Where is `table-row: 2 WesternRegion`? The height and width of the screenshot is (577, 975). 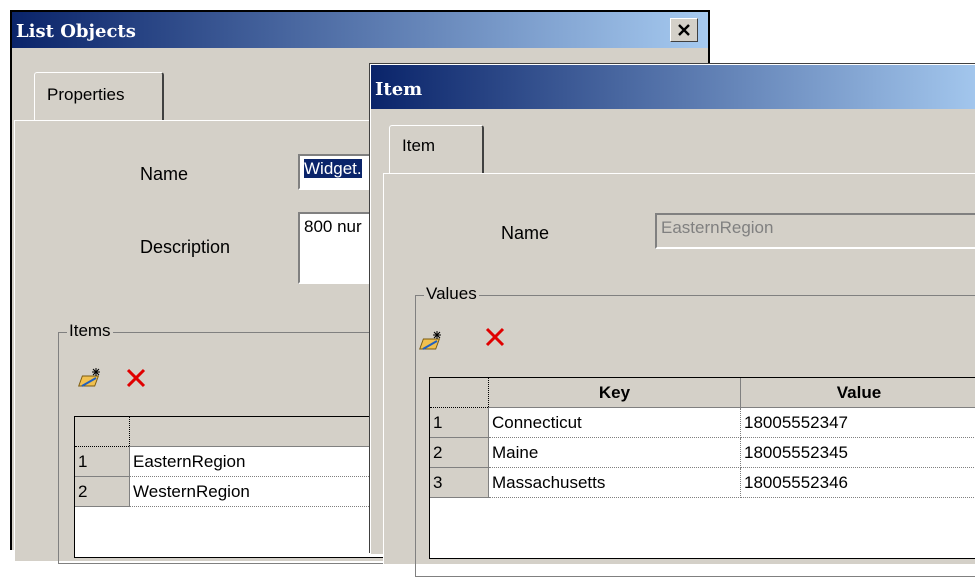
table-row: 2 WesternRegion is located at coordinates (231, 492).